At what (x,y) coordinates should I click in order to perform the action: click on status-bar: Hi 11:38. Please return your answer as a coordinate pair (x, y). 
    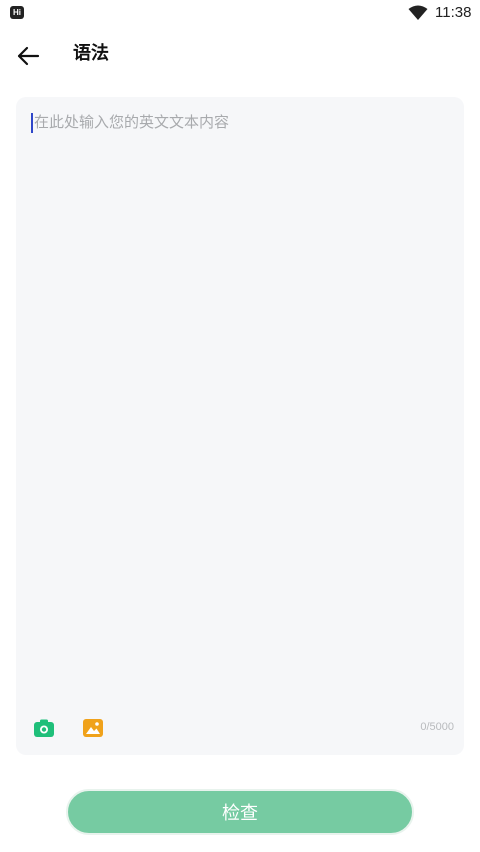
    Looking at the image, I should click on (240, 14).